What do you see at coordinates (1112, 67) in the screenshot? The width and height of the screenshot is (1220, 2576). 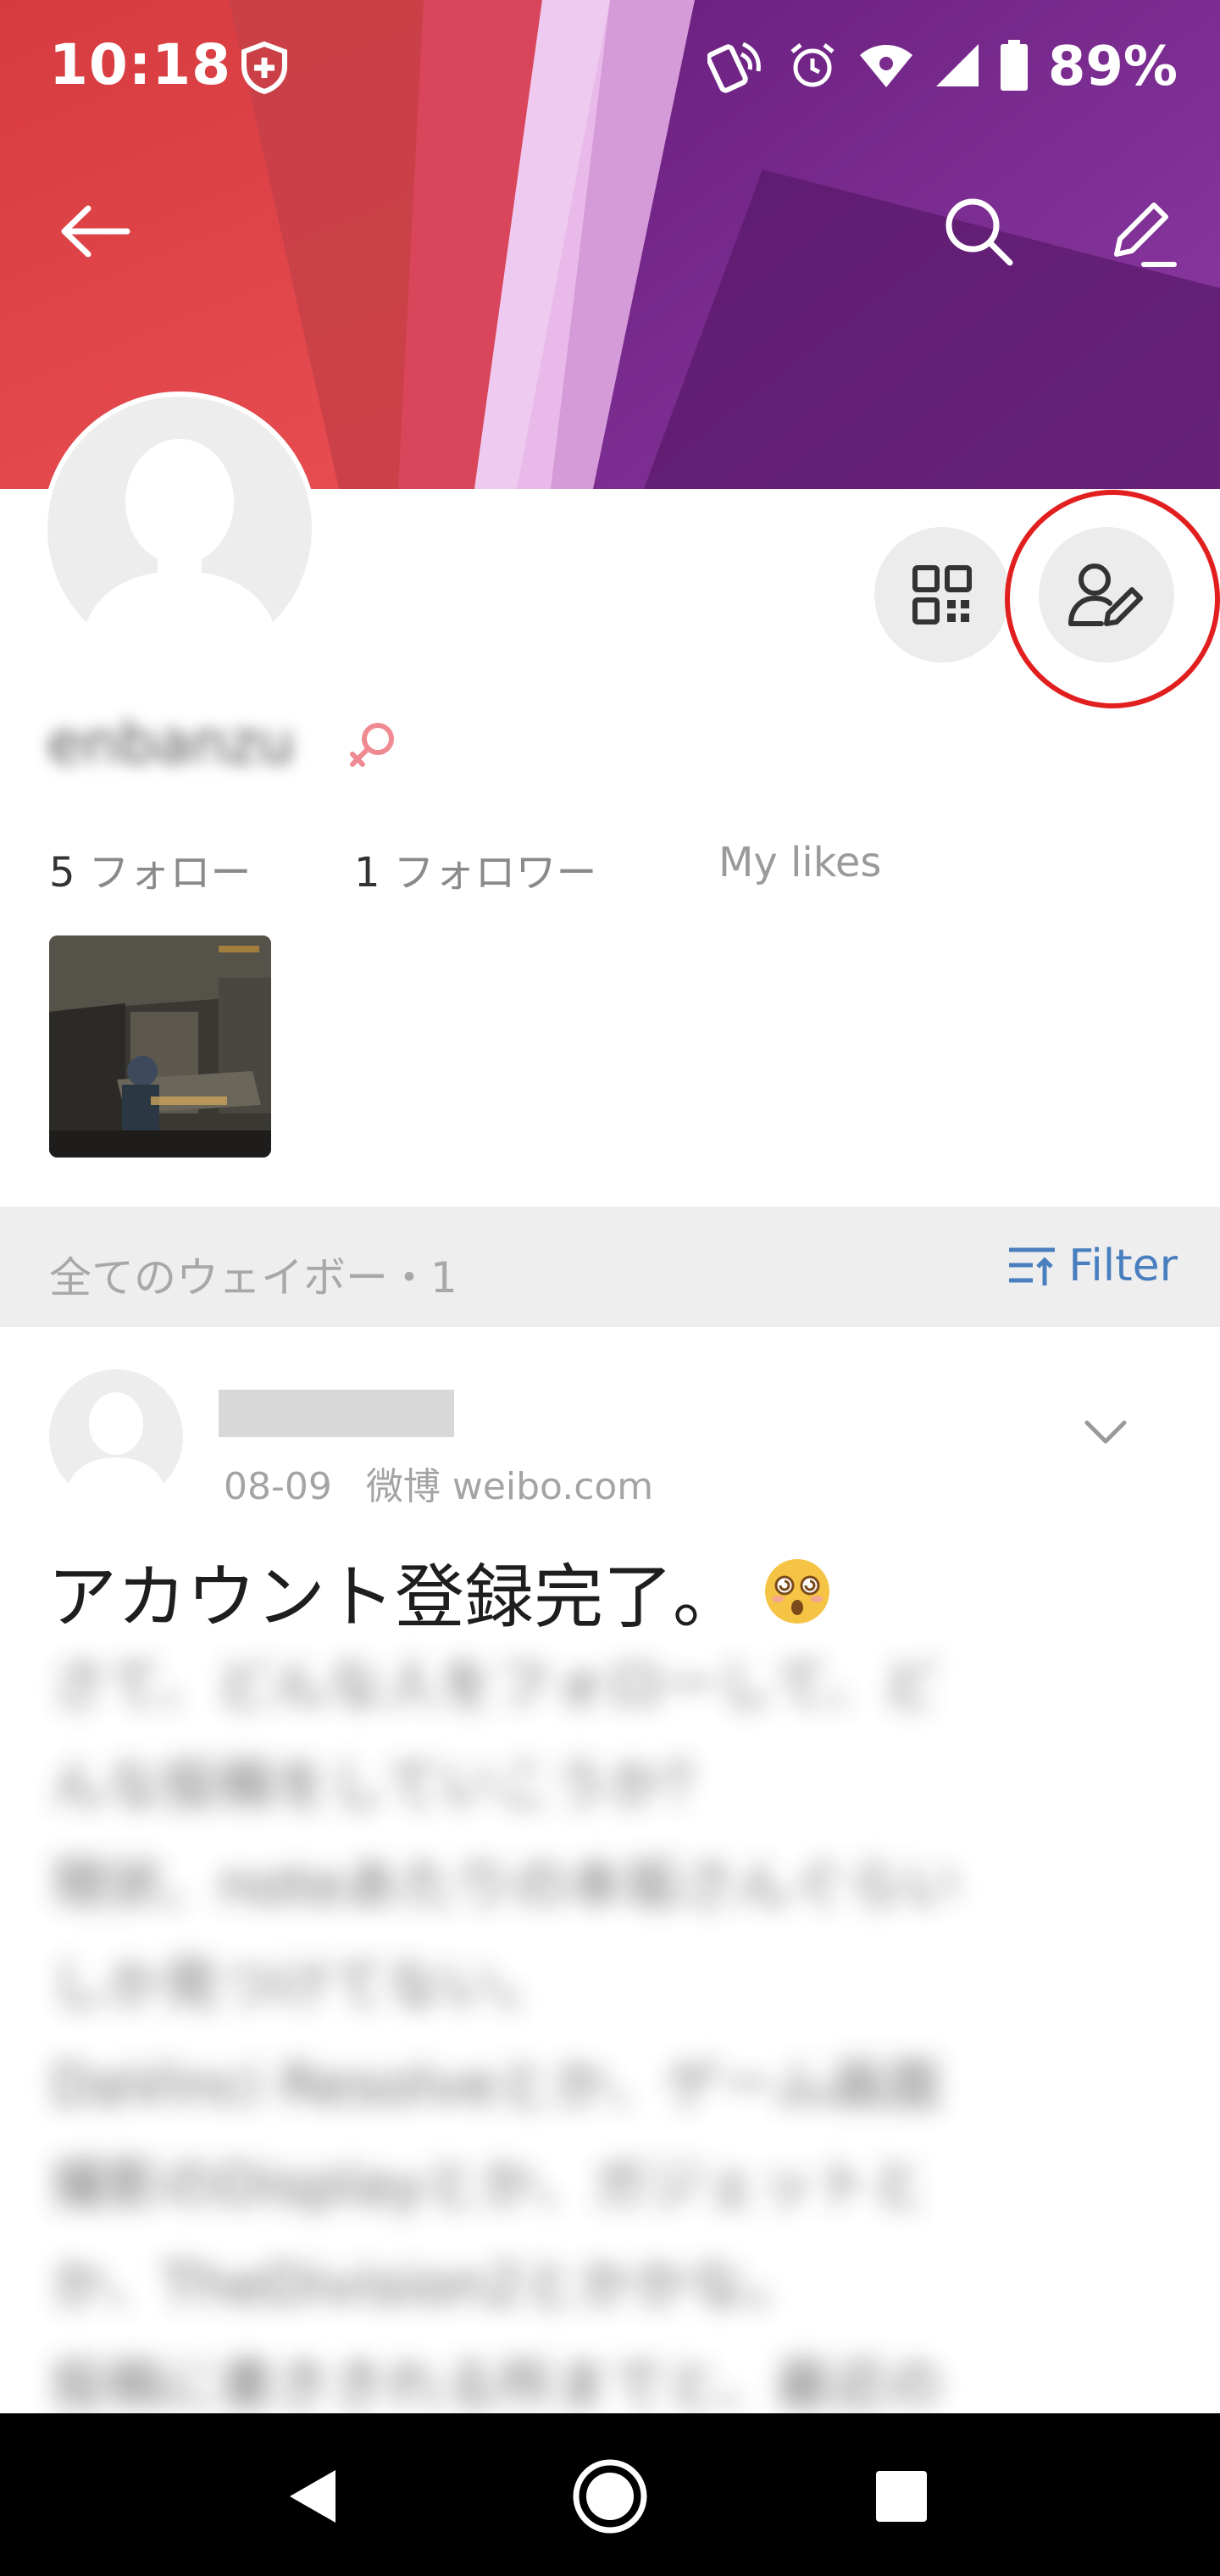 I see `battery-percent: 89%` at bounding box center [1112, 67].